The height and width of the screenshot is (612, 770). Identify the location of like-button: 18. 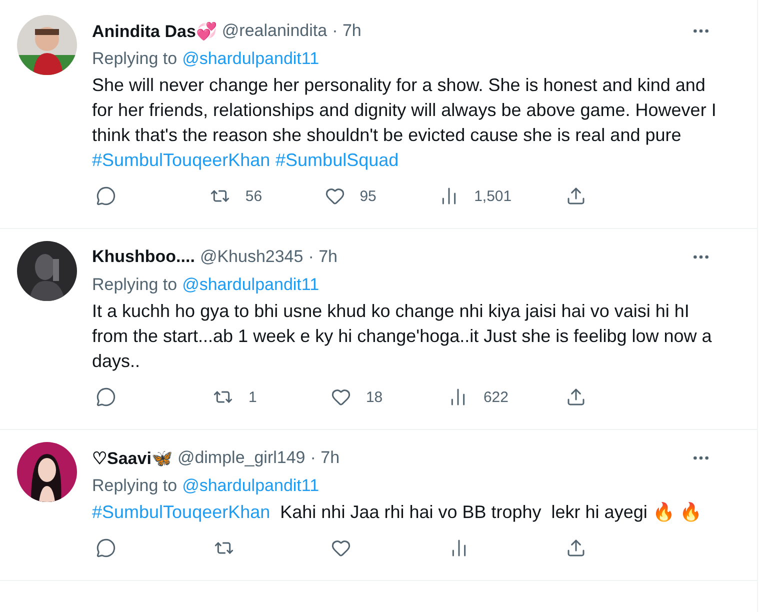
(360, 397).